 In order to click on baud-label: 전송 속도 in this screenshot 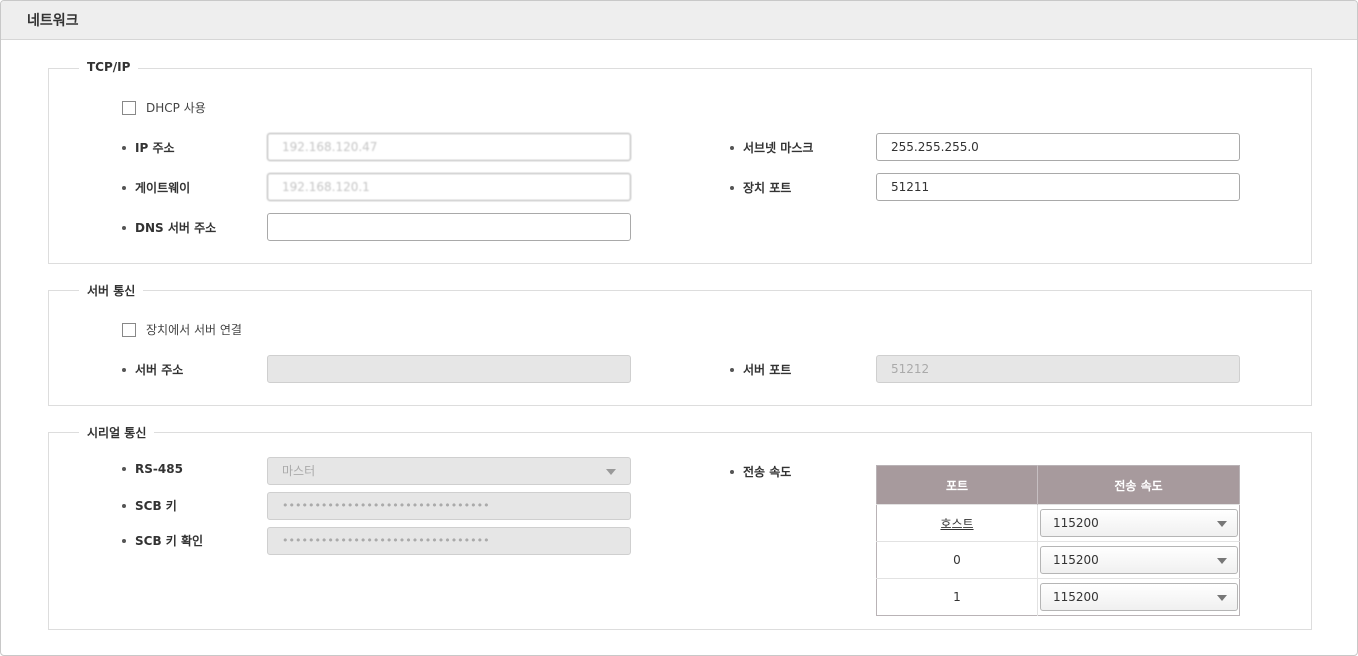, I will do `click(760, 471)`.